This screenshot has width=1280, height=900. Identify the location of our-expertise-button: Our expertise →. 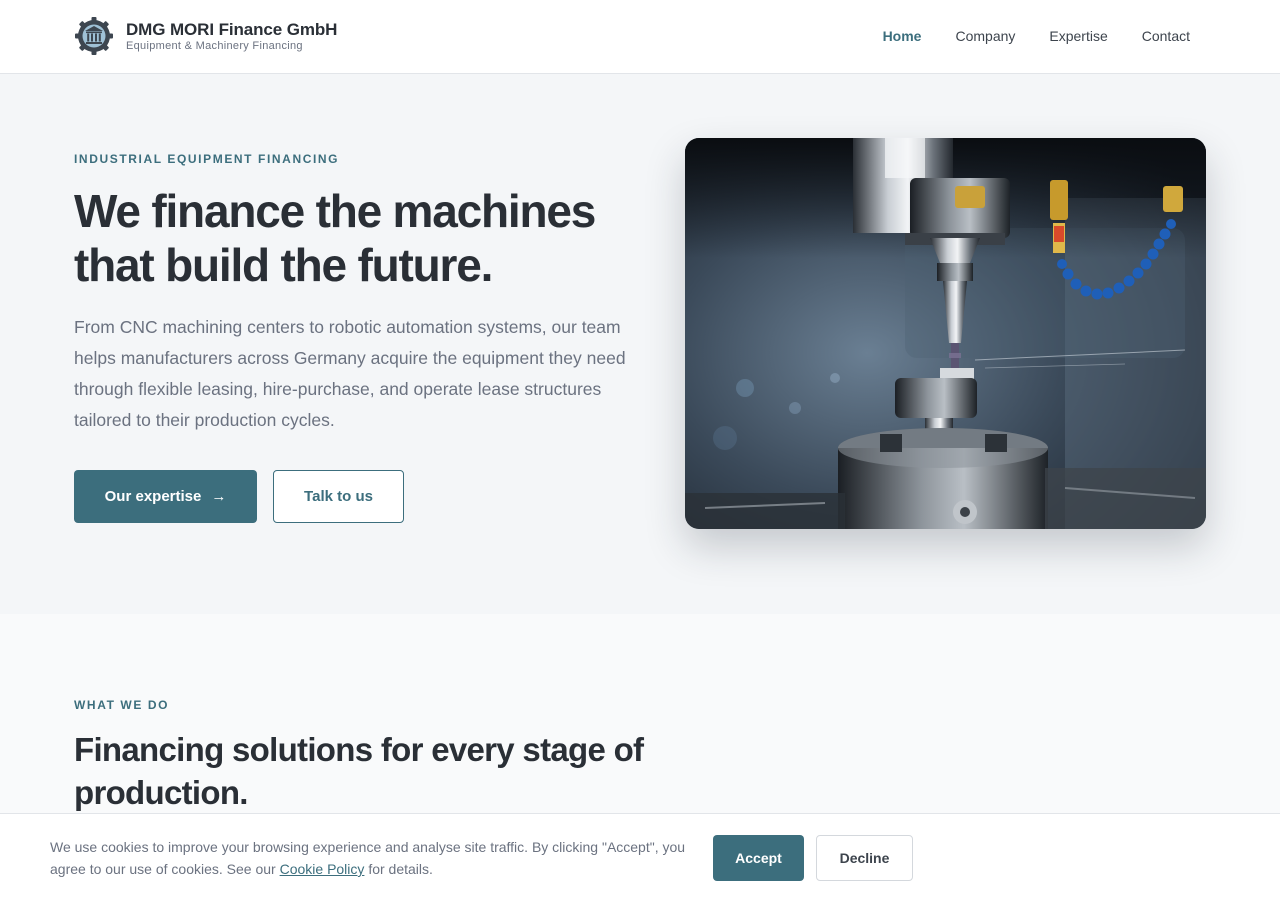
(165, 496).